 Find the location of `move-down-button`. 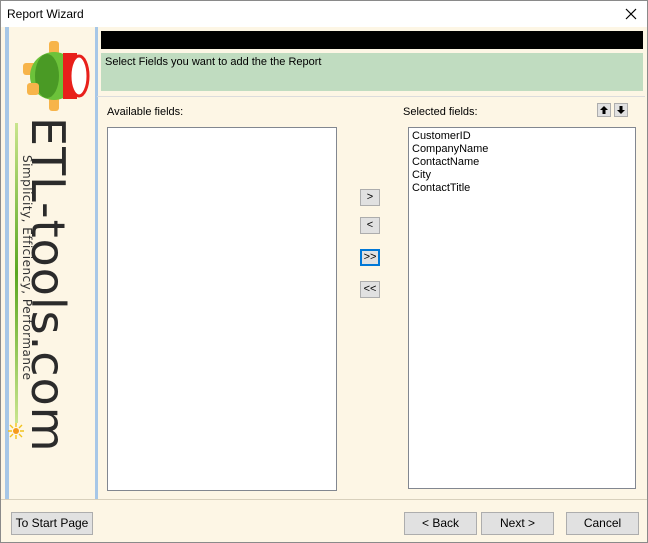

move-down-button is located at coordinates (621, 110).